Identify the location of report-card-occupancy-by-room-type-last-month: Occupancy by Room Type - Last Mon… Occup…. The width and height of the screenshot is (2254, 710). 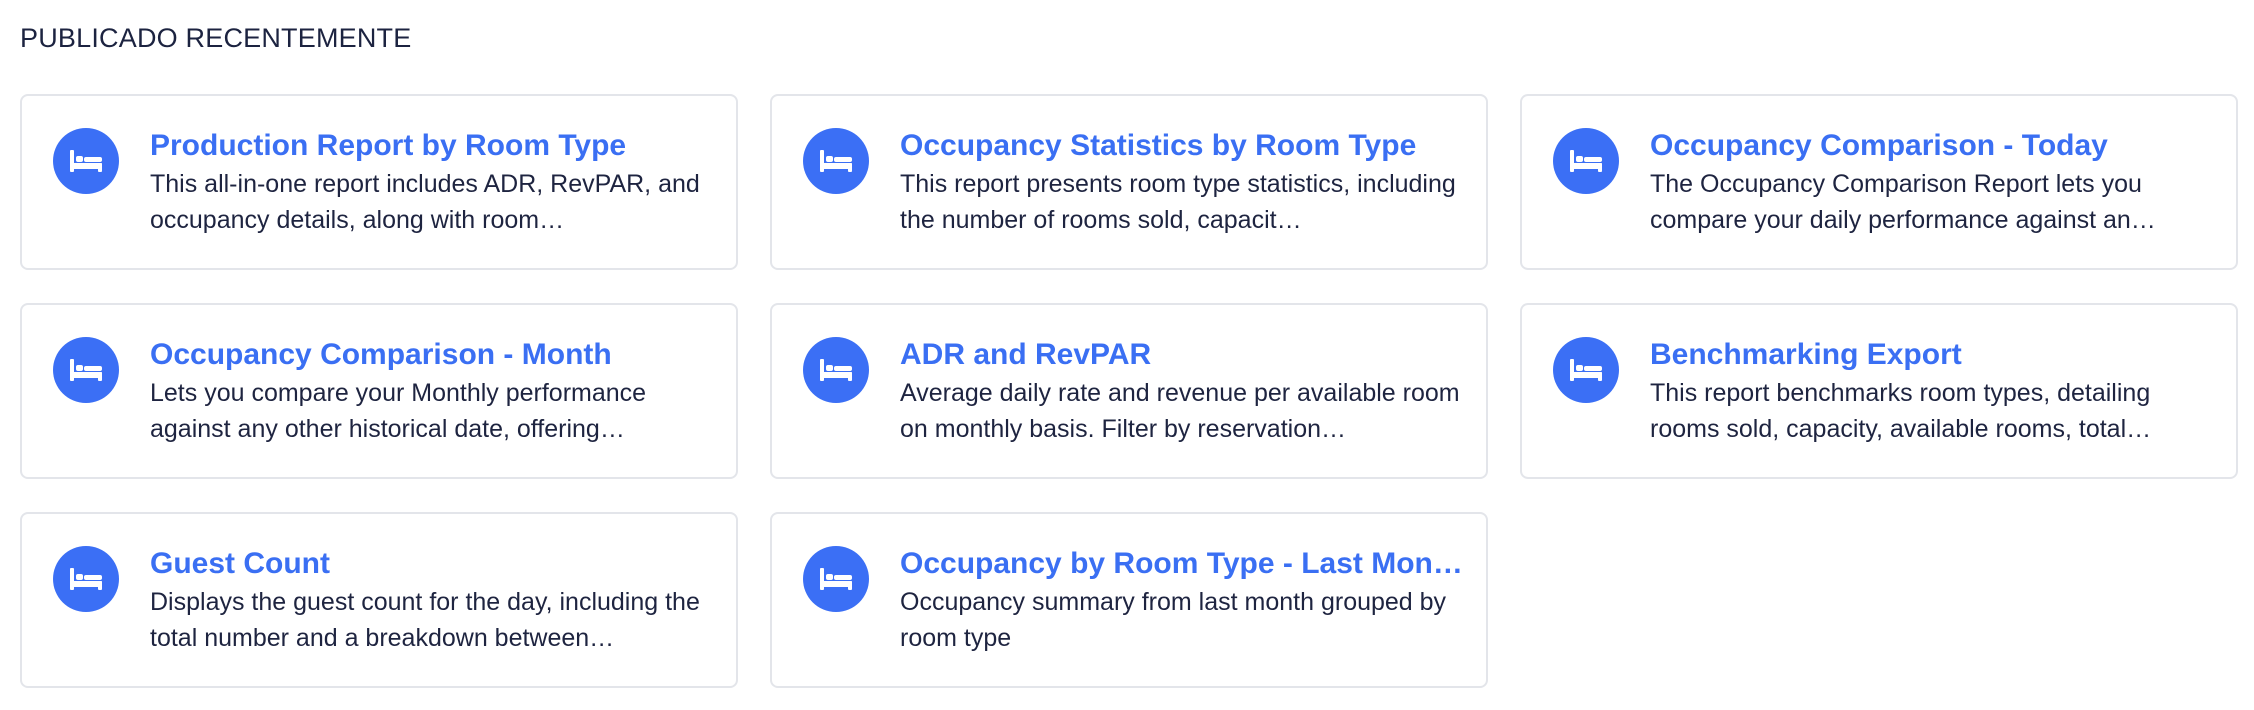
(1129, 600).